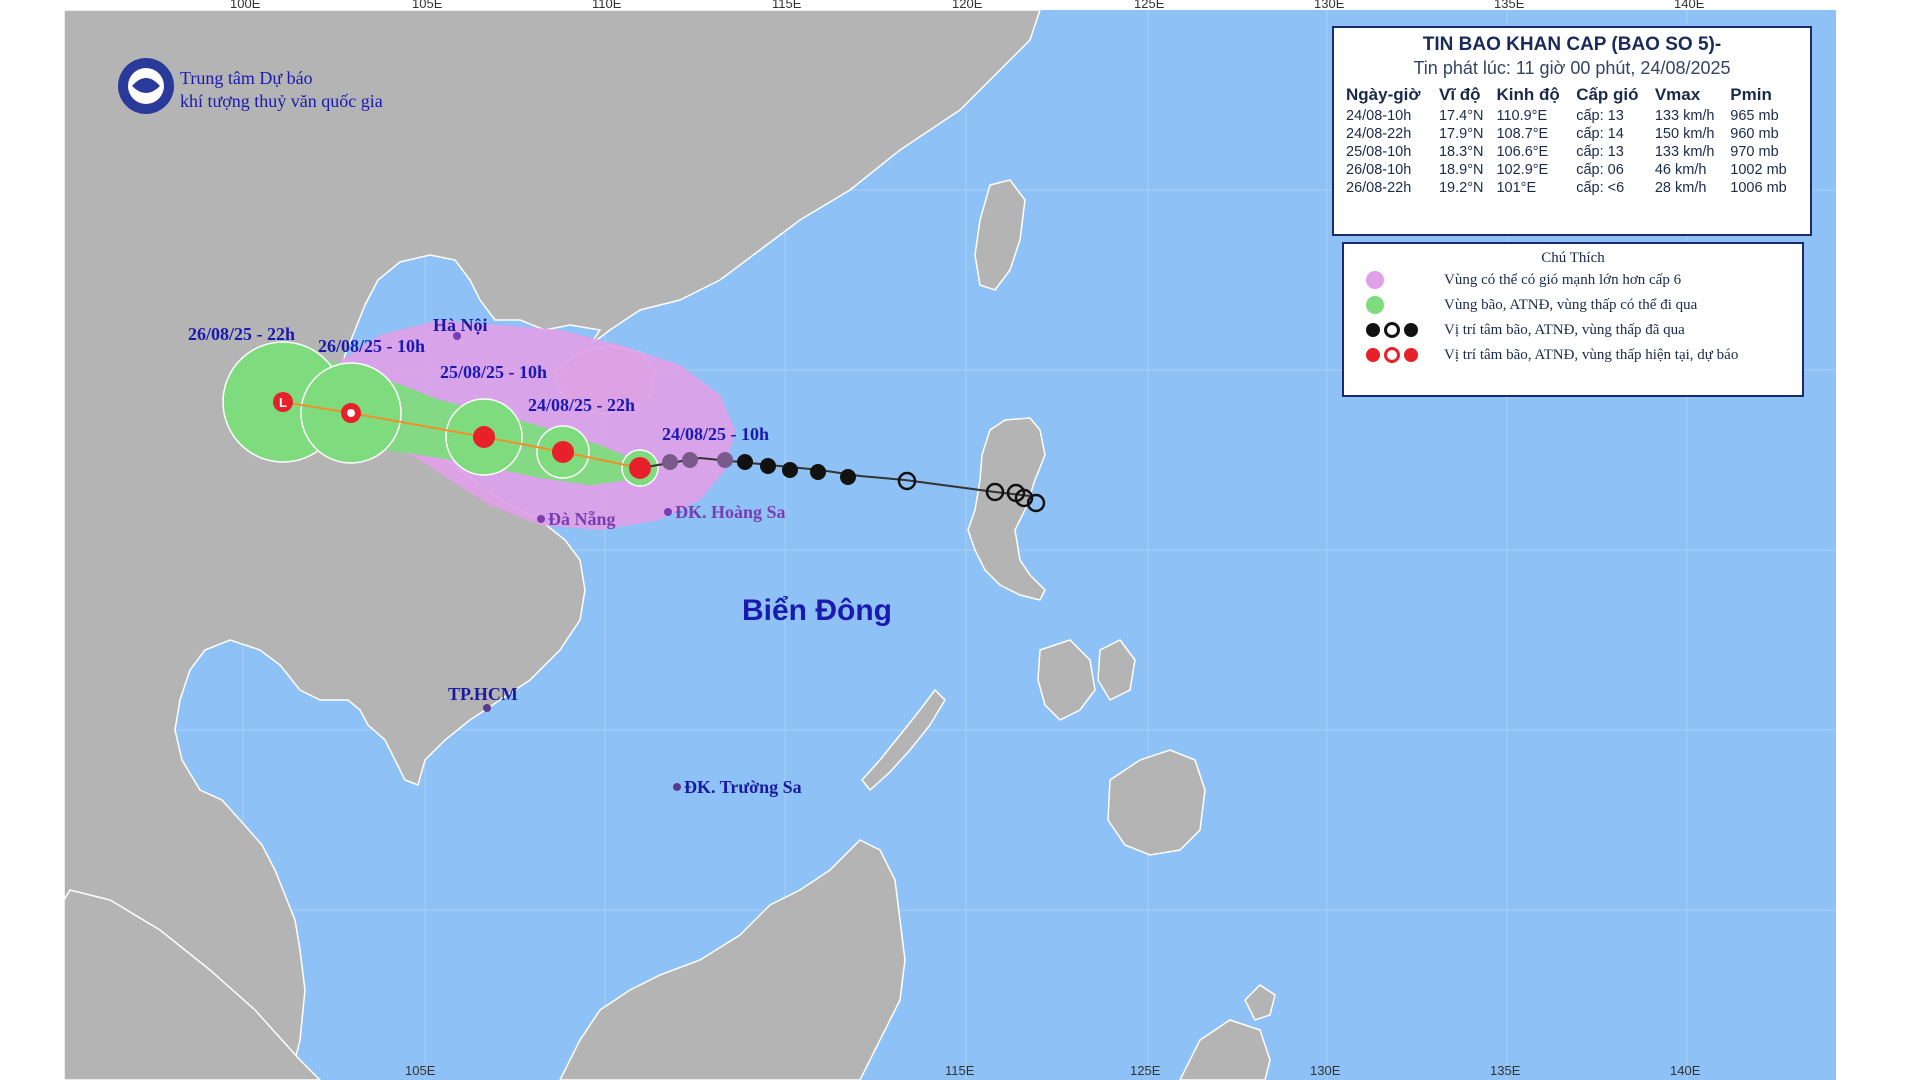 The width and height of the screenshot is (1920, 1080). Describe the element at coordinates (743, 787) in the screenshot. I see `truongsa-label: ĐK. Trường Sa` at that location.